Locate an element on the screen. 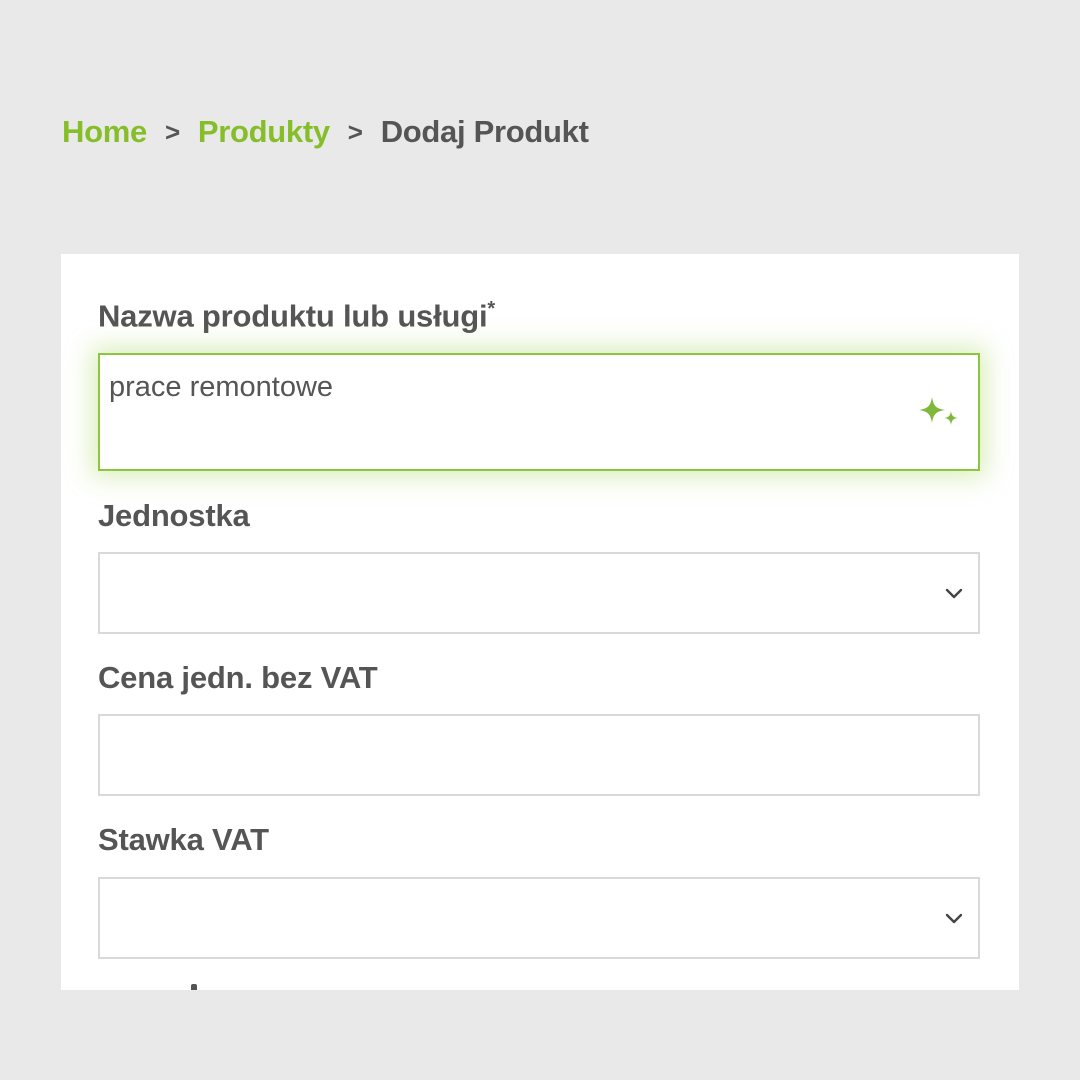 This screenshot has width=1080, height=1080. product-name-value: prace remontowe is located at coordinates (221, 387).